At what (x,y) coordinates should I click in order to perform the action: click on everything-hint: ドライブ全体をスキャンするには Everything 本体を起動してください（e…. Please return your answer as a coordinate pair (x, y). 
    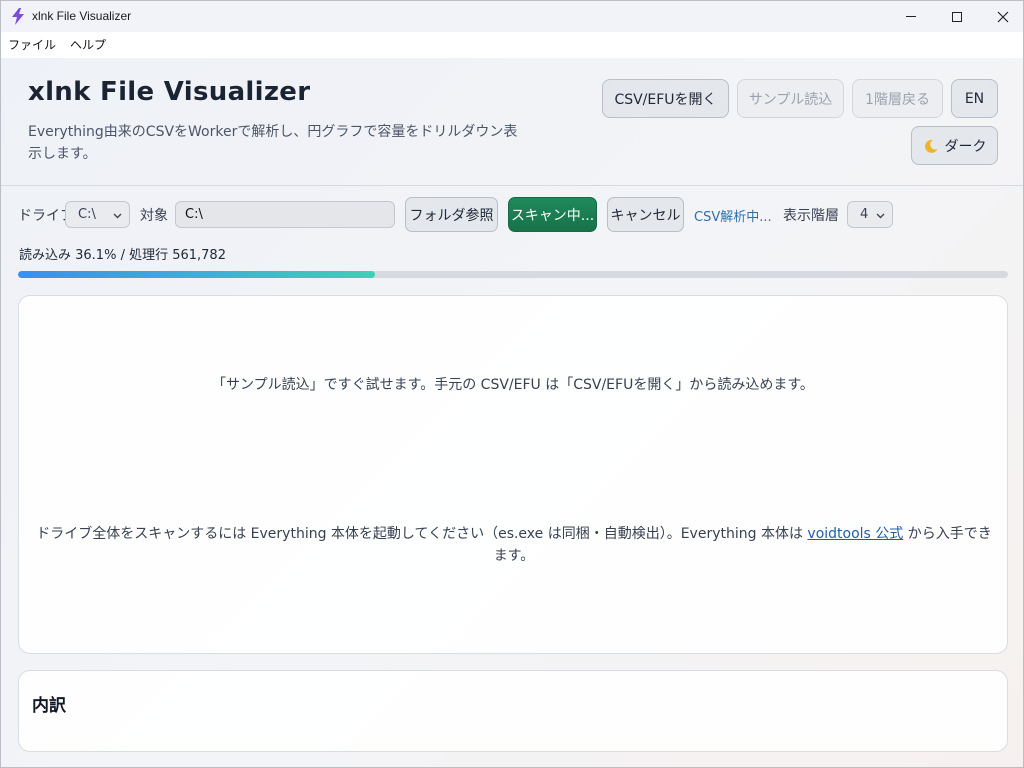
    Looking at the image, I should click on (514, 545).